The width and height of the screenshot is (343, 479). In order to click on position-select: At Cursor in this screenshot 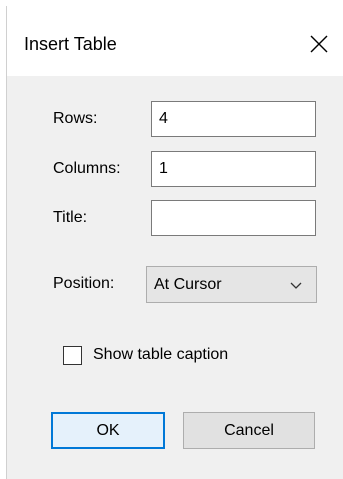, I will do `click(231, 284)`.